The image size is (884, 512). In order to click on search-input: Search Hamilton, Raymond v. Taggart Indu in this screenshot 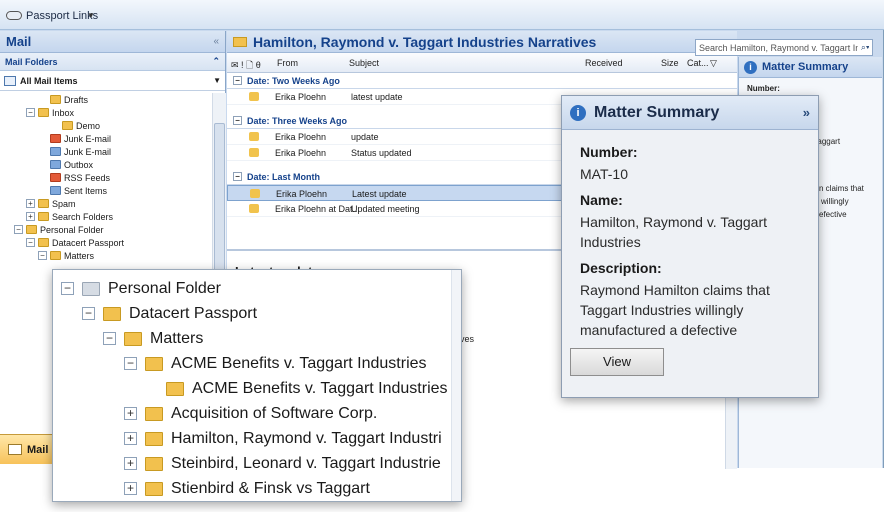, I will do `click(778, 48)`.